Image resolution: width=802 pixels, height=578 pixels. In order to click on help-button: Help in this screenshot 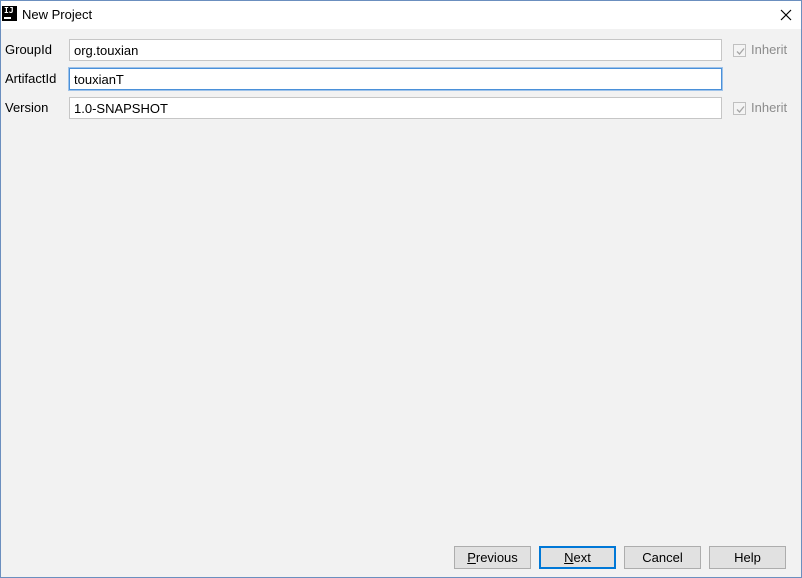, I will do `click(747, 557)`.